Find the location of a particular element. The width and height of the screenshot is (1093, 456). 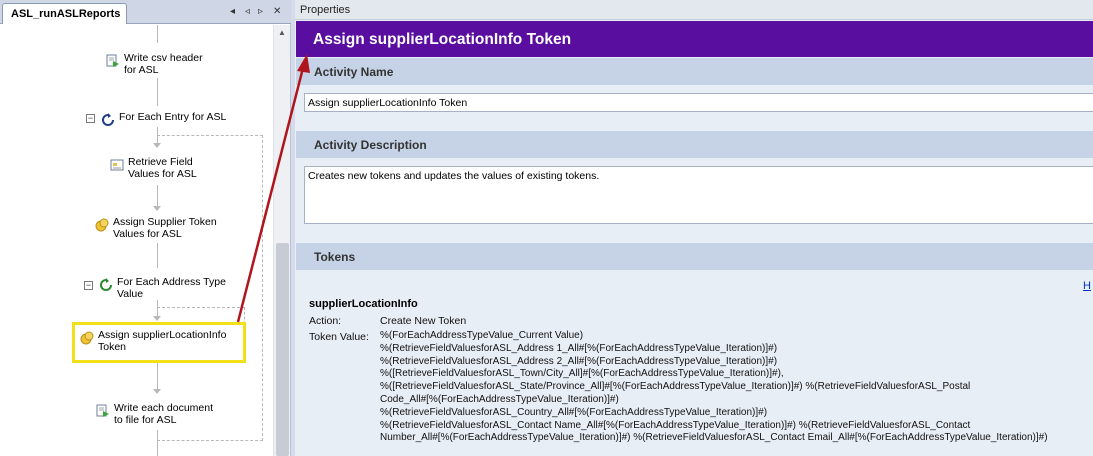

activity-label: to file for ASL is located at coordinates (145, 420).